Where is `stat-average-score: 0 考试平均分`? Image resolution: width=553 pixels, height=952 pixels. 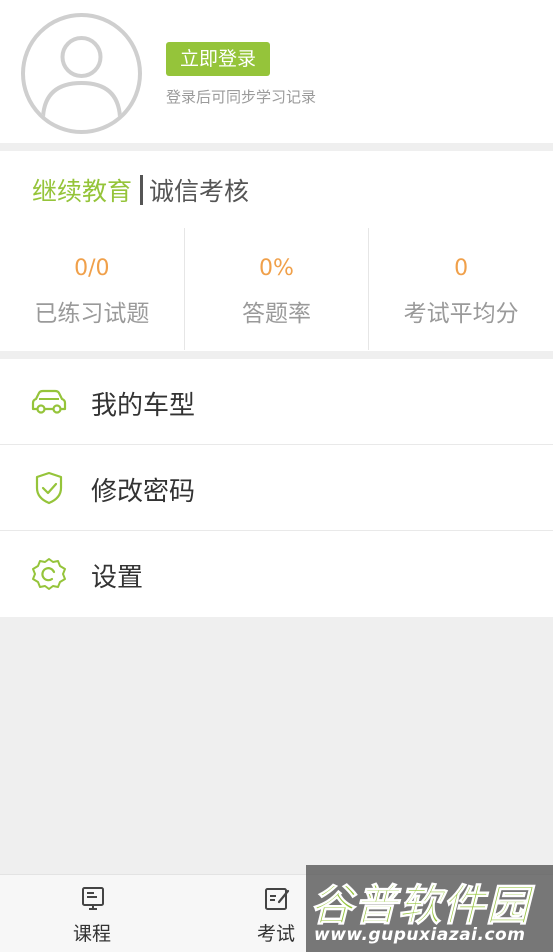 stat-average-score: 0 考试平均分 is located at coordinates (460, 289).